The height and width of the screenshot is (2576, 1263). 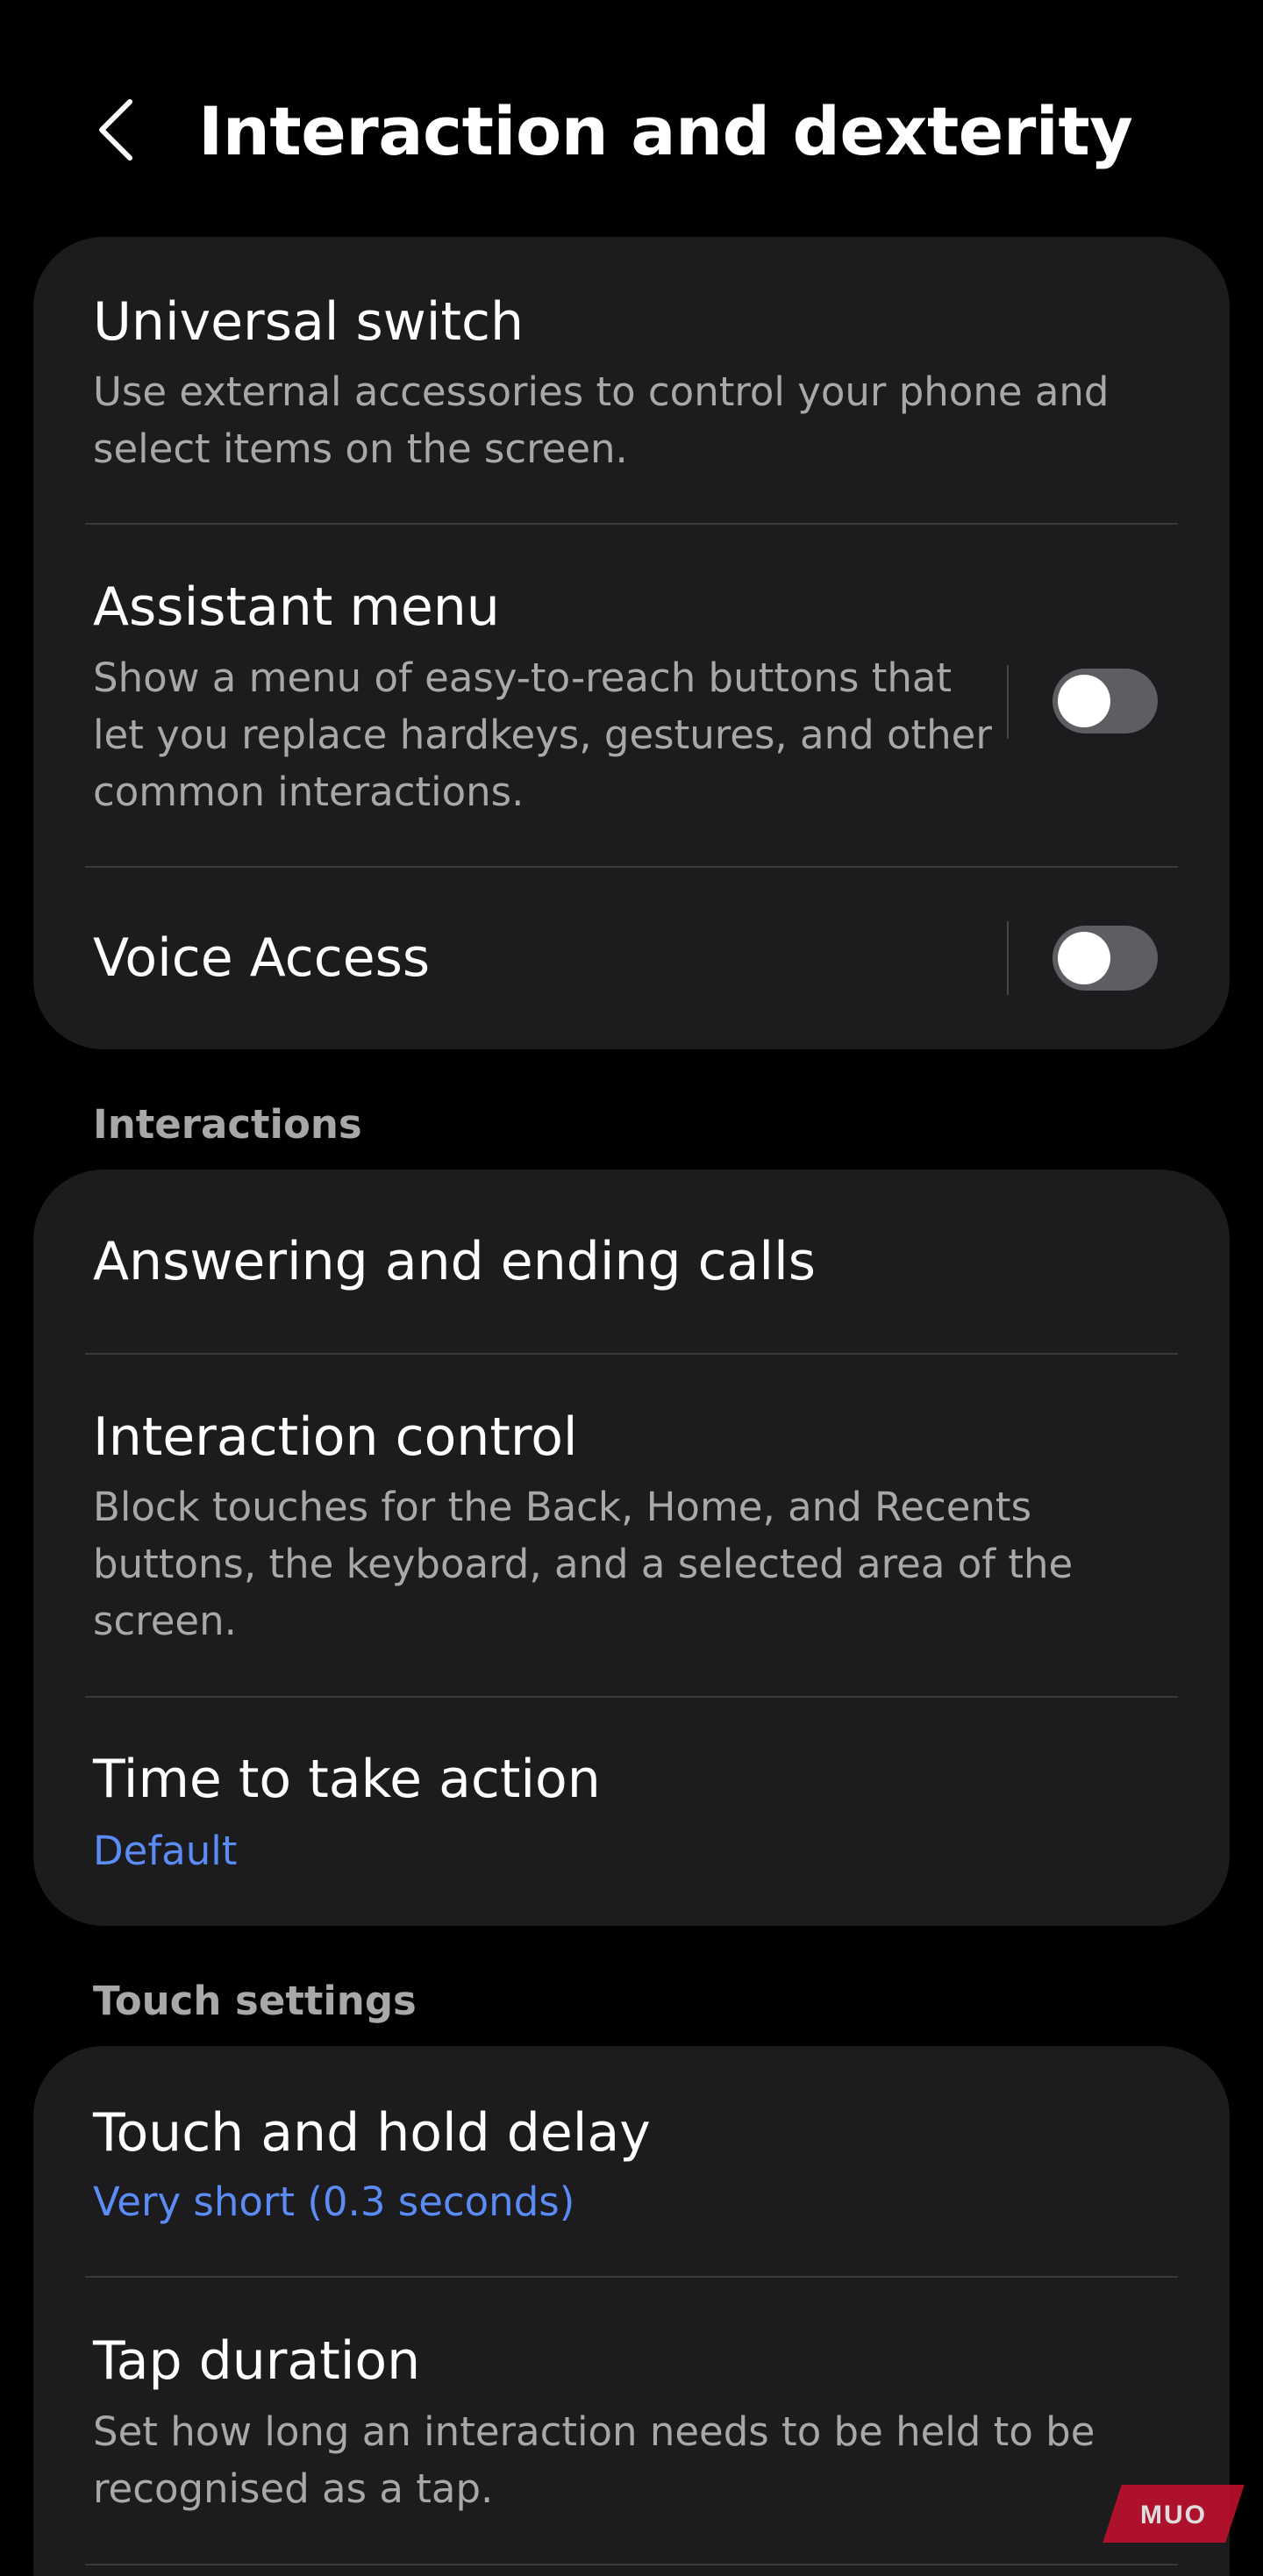 What do you see at coordinates (360, 449) in the screenshot?
I see `universal-switch-desc-line2: select items on the screen.` at bounding box center [360, 449].